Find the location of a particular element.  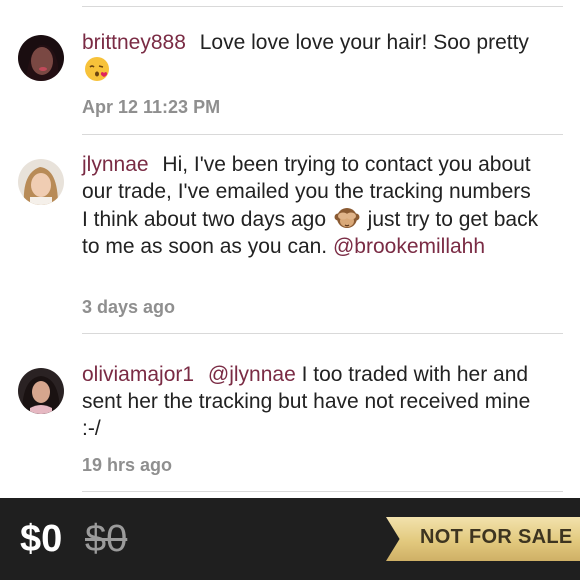

kissing-face-emoji-icon is located at coordinates (97, 69).